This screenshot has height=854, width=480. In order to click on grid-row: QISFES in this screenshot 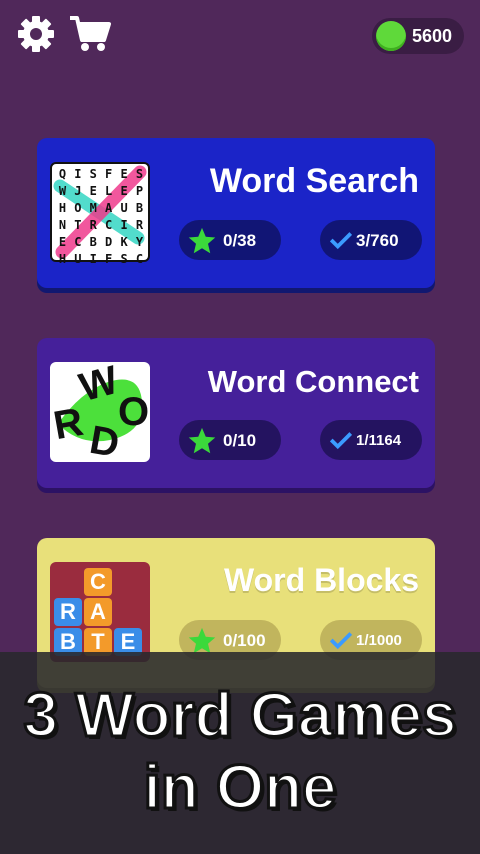, I will do `click(101, 174)`.